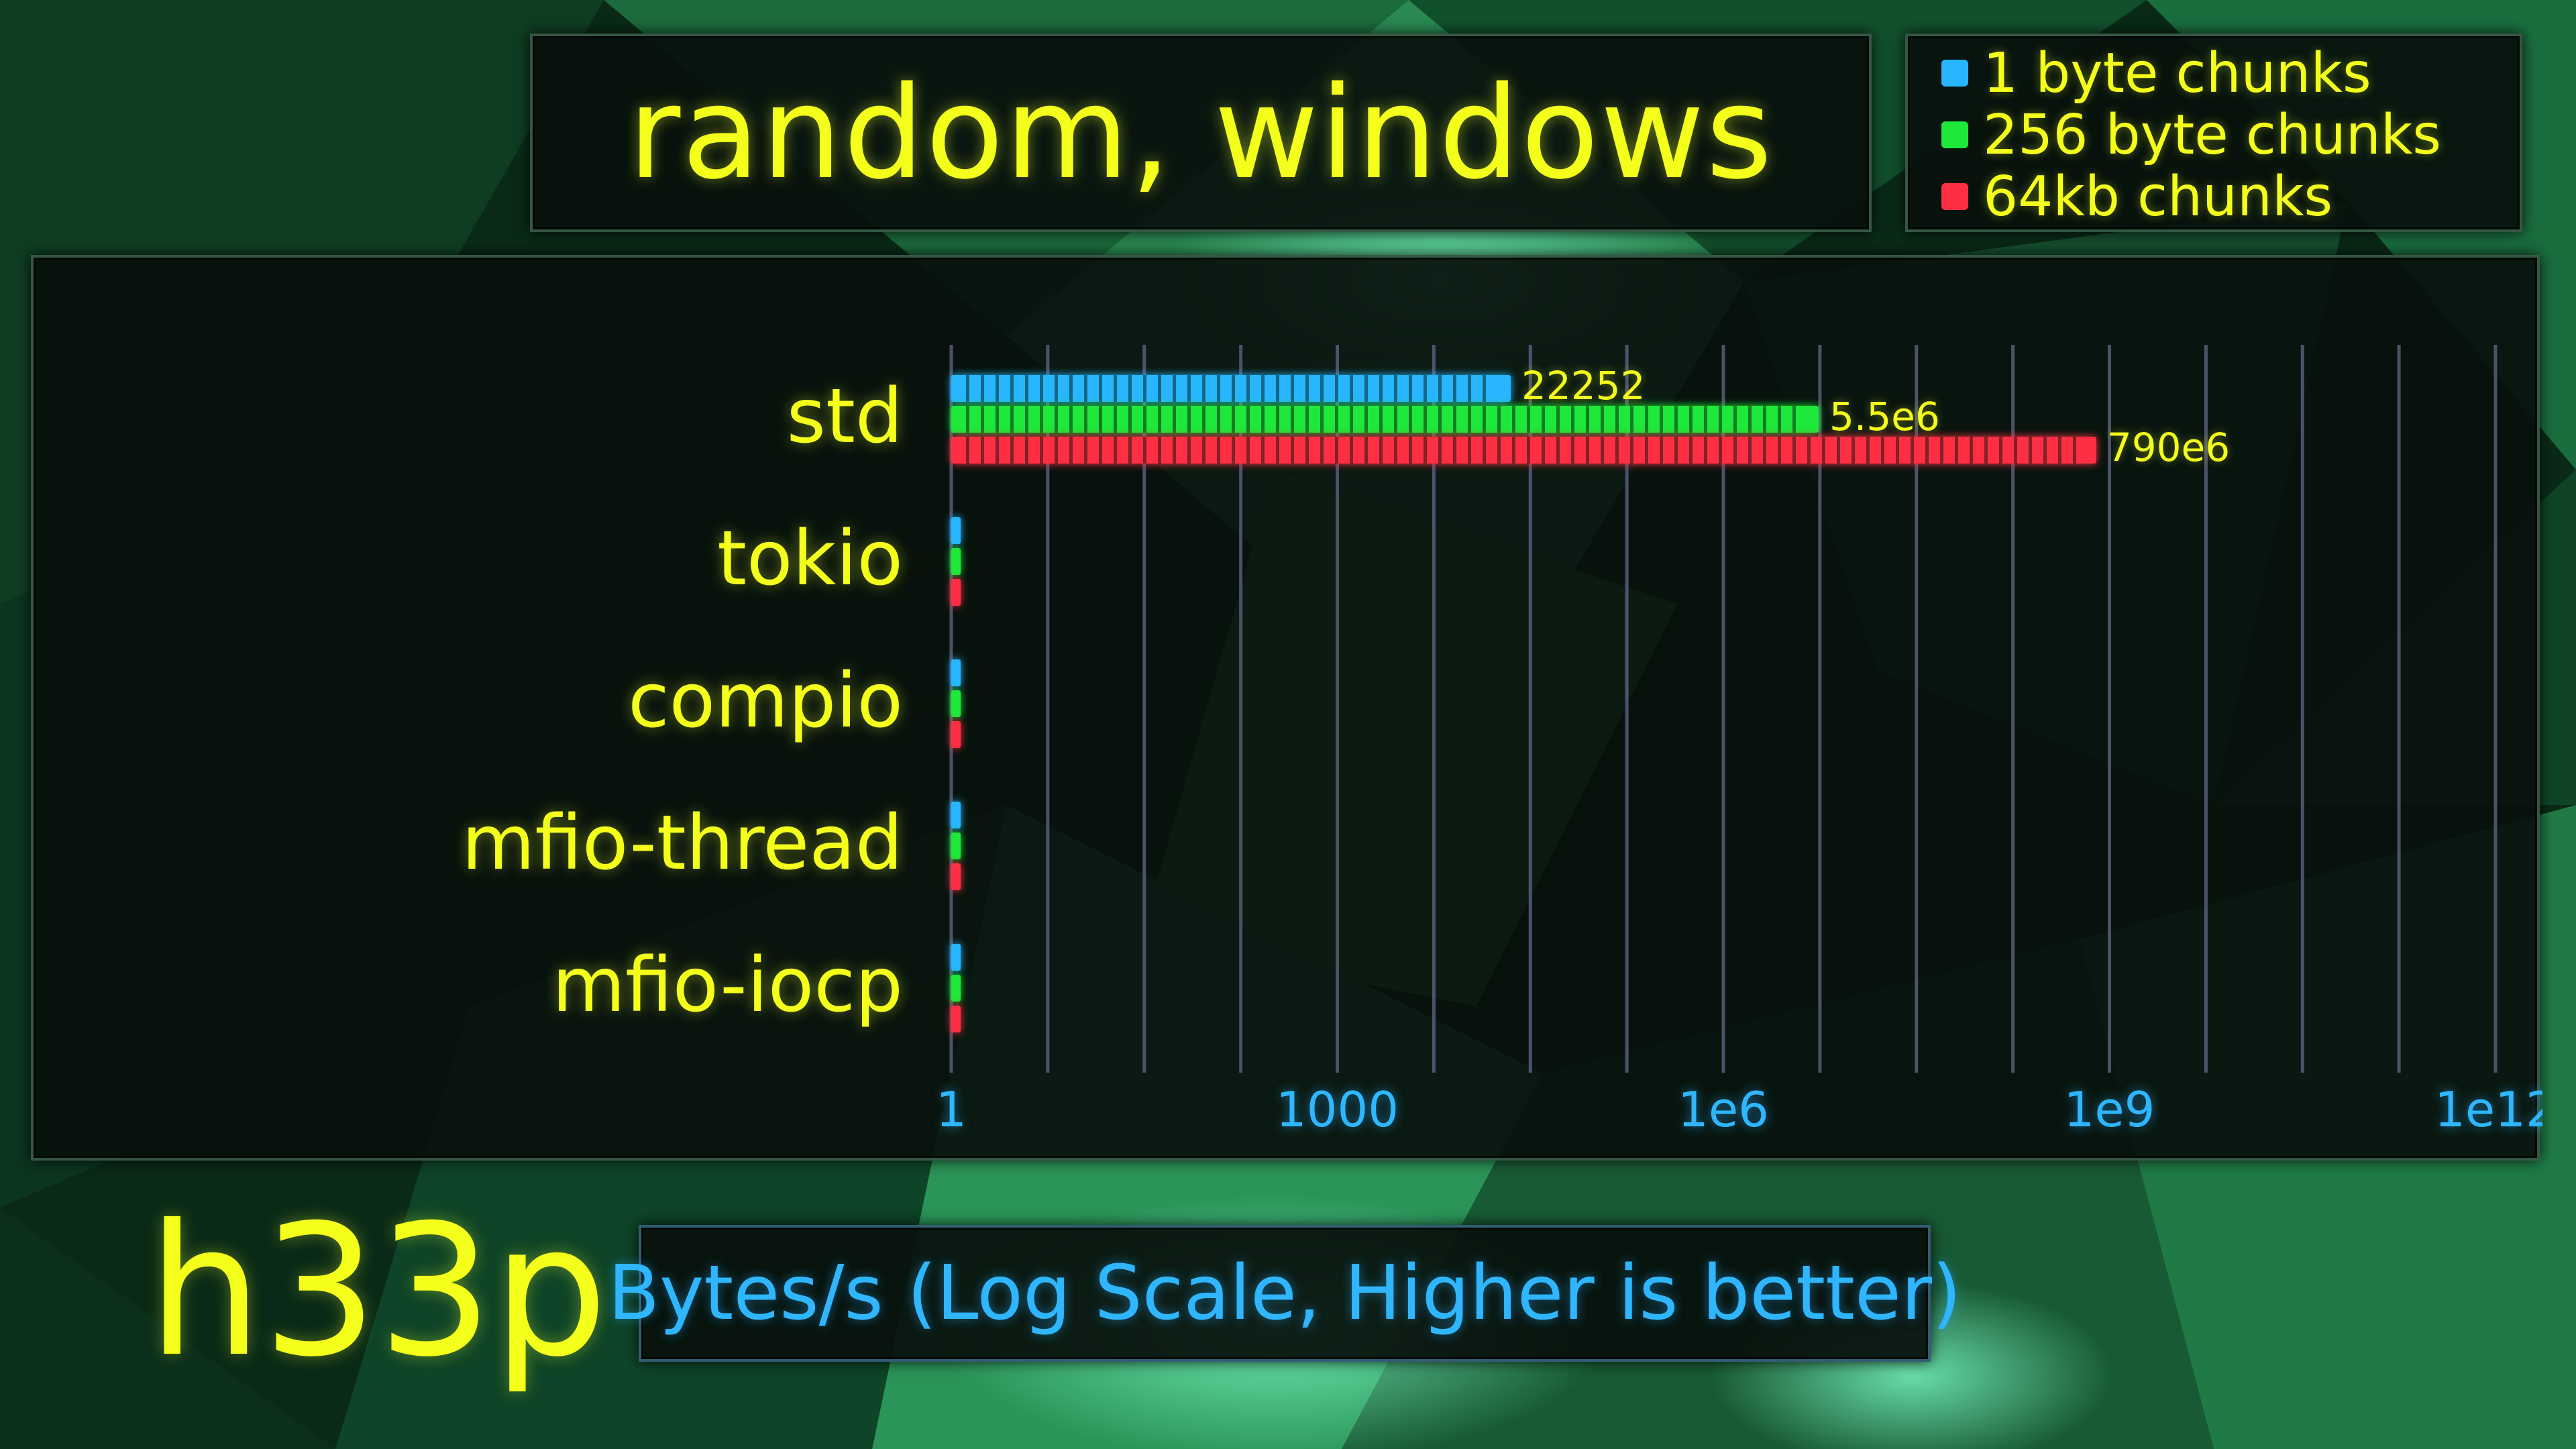 The image size is (2576, 1449). I want to click on category-label: compio, so click(765, 701).